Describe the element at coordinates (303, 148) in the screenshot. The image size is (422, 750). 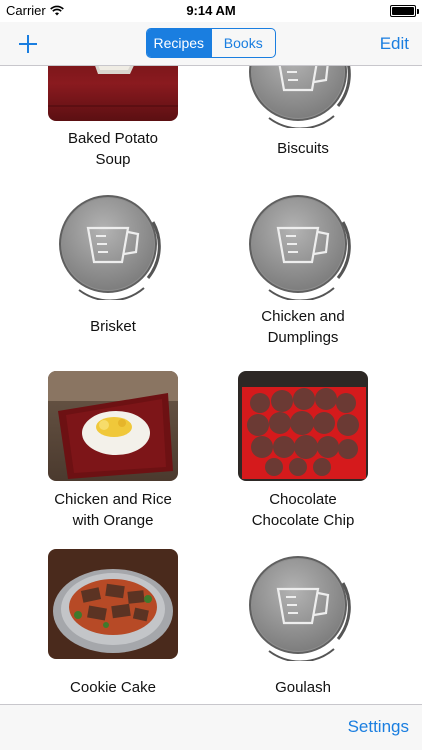
I see `recipe-name: Biscuits` at that location.